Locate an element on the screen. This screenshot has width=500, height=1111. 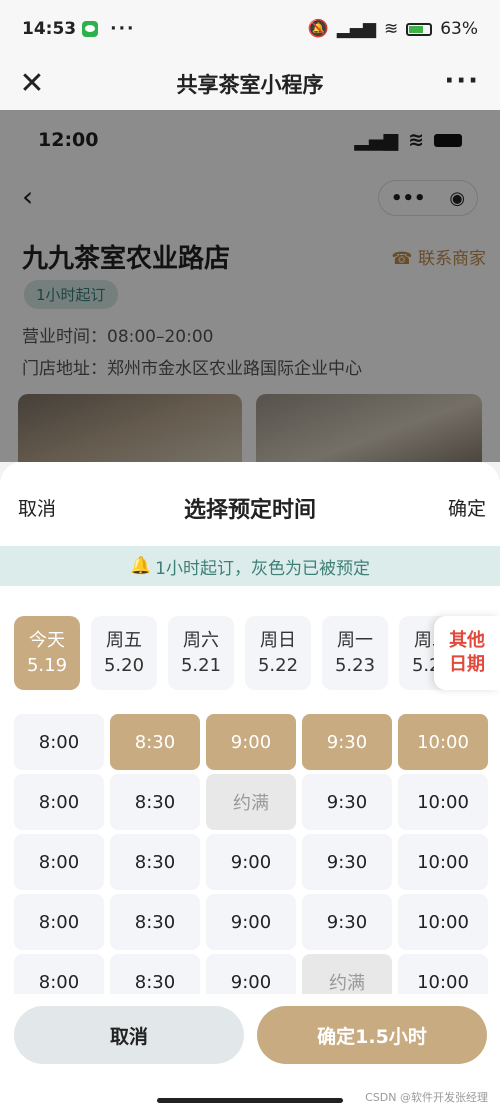
app-navbar: ✕ 共享茶室小程序 ··· is located at coordinates (250, 84).